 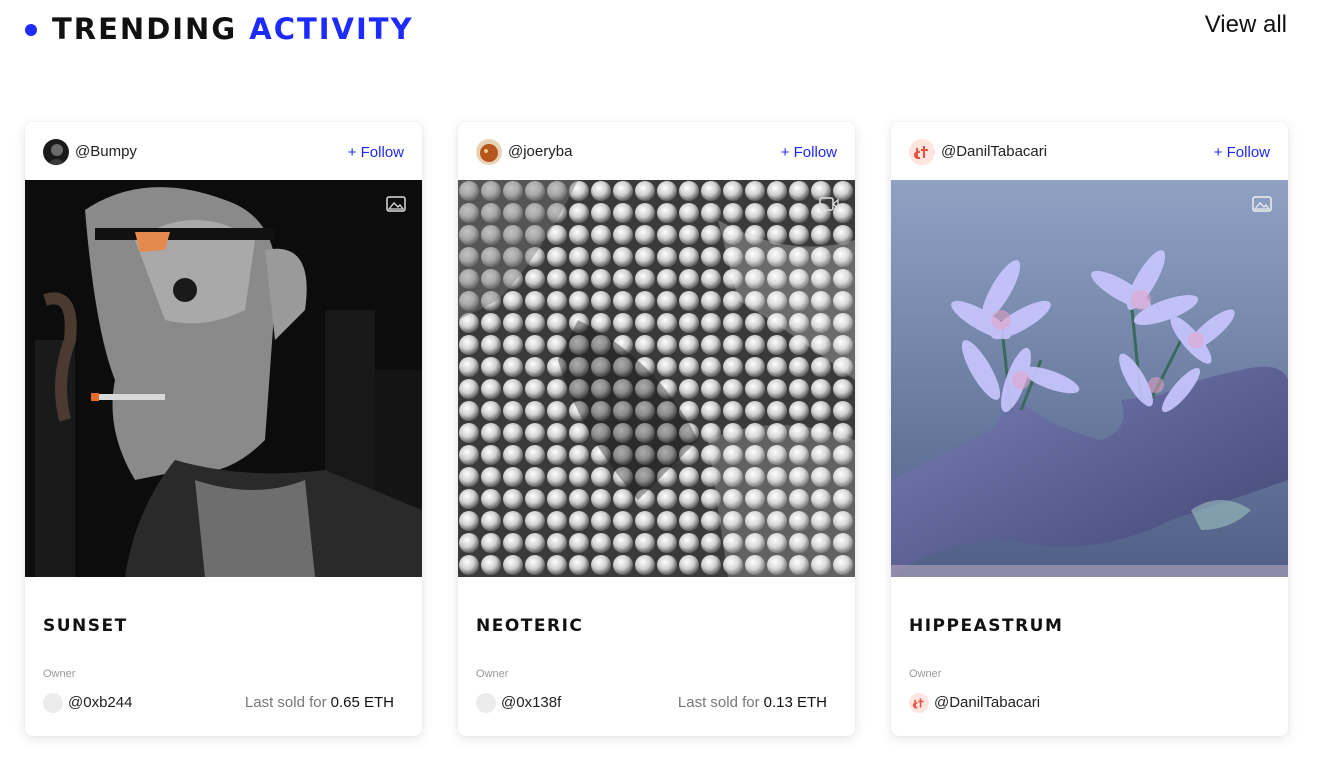 I want to click on section-header: TRENDING ACTIVITY View all, so click(x=663, y=30).